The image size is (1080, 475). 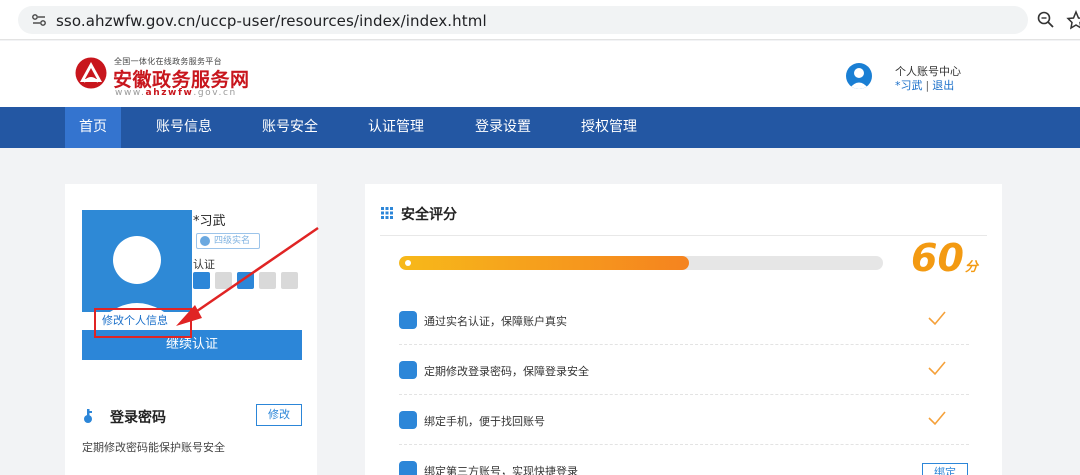 What do you see at coordinates (859, 76) in the screenshot?
I see `header-avatar-icon` at bounding box center [859, 76].